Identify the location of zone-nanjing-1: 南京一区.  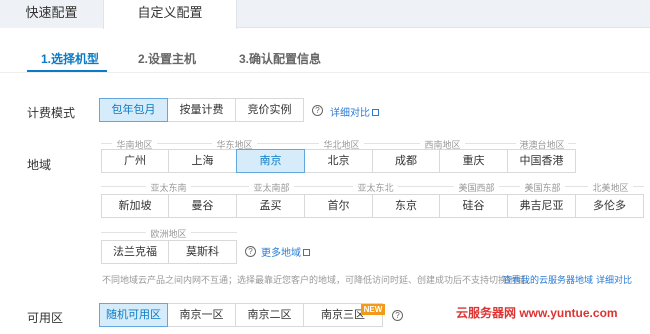
(201, 315).